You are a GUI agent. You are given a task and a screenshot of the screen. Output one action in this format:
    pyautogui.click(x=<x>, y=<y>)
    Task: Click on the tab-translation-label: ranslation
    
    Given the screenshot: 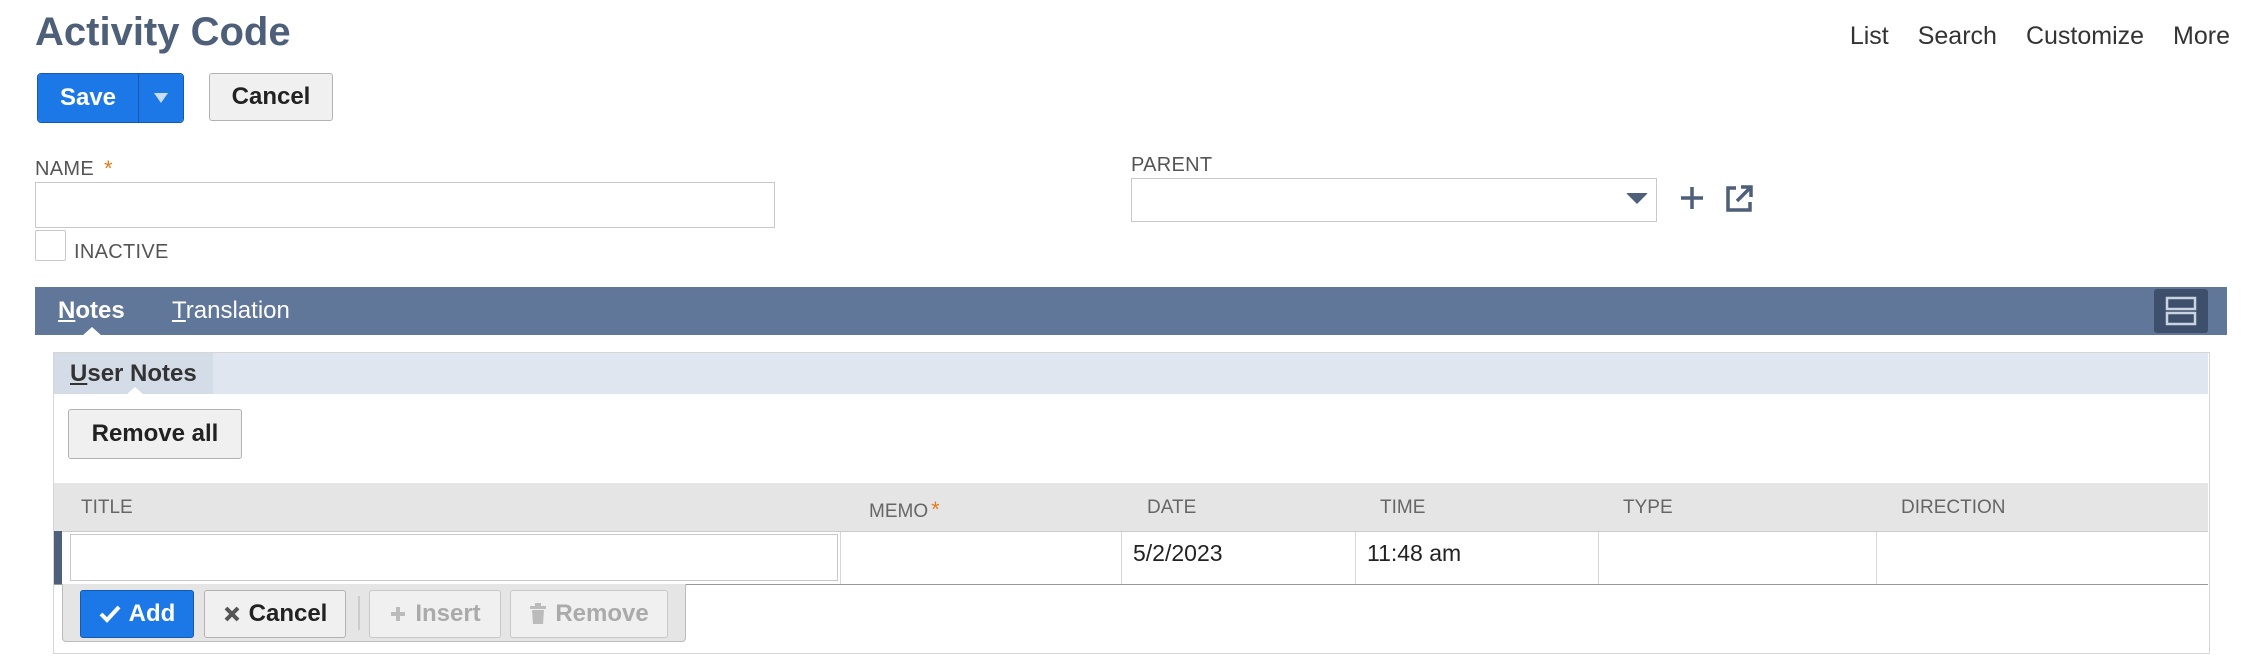 What is the action you would take?
    pyautogui.click(x=237, y=310)
    